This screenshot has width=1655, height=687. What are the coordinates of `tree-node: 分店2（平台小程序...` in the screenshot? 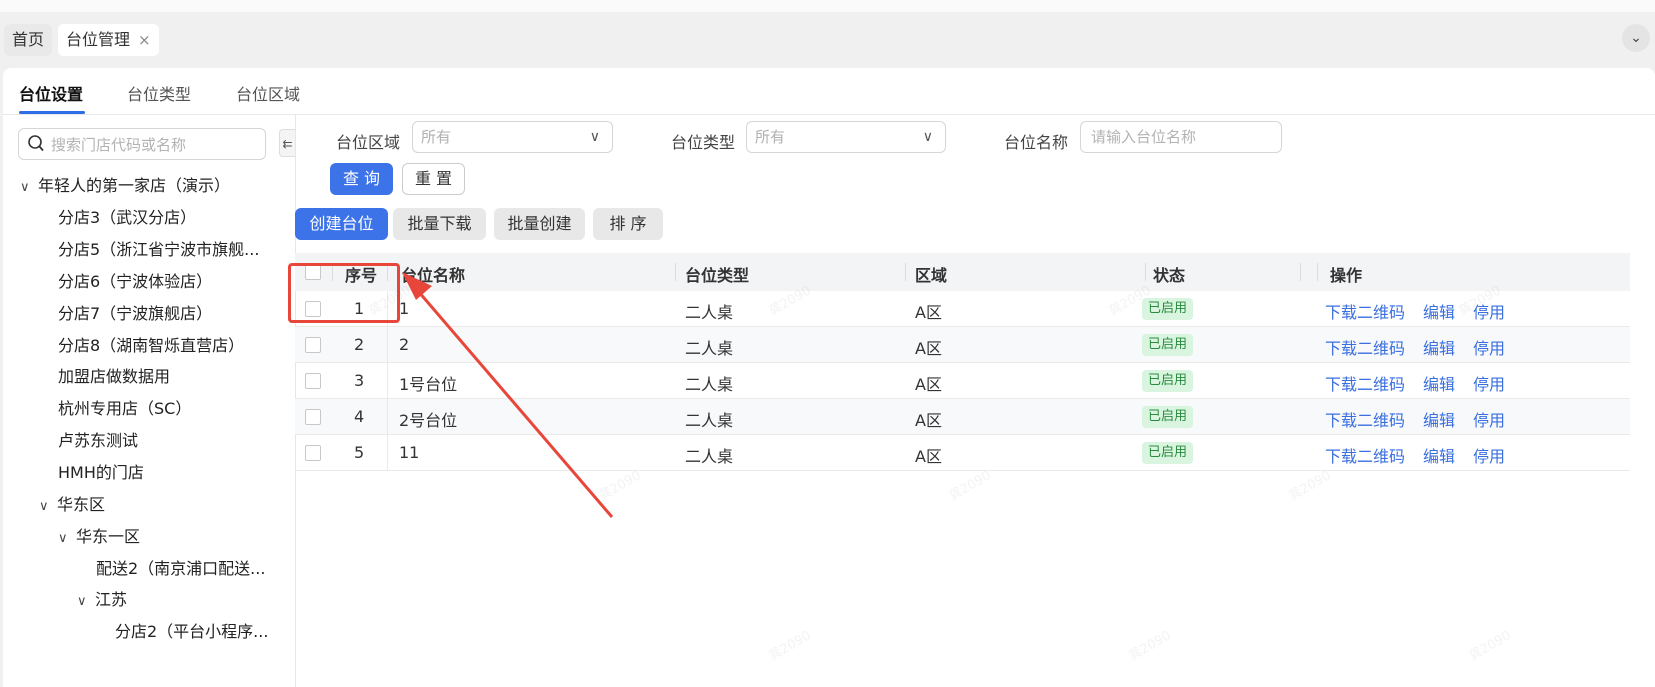 It's located at (191, 630).